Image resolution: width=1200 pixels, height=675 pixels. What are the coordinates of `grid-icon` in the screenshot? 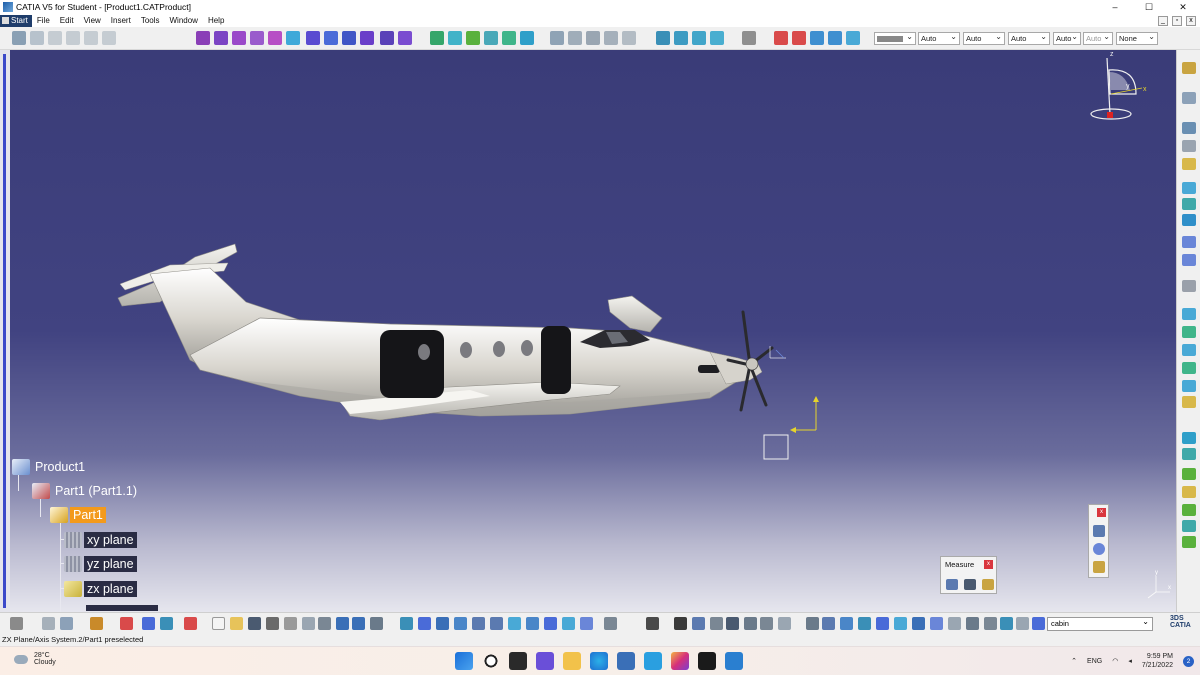 It's located at (55, 38).